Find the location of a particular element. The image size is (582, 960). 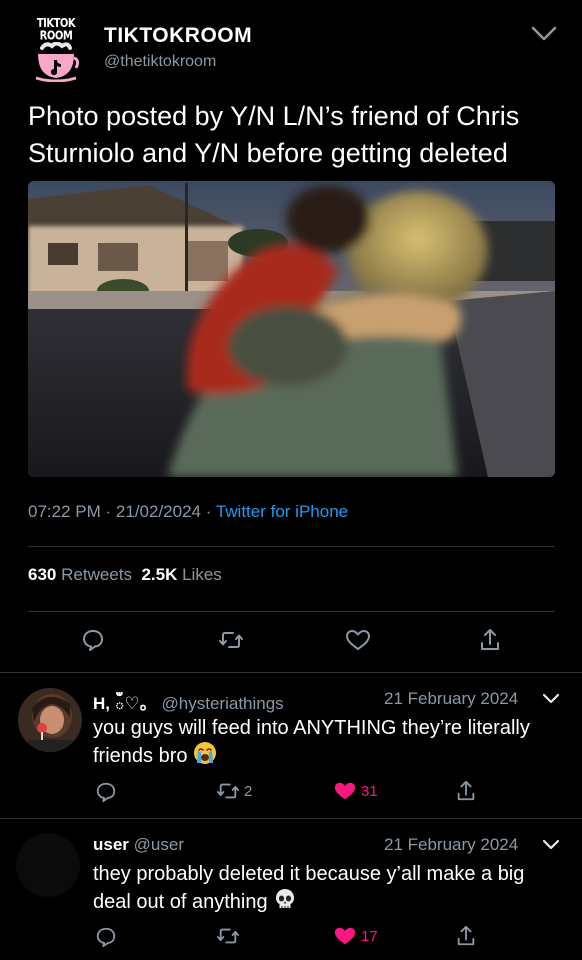

account-avatar: TIKTOK ROOM is located at coordinates (56, 49).